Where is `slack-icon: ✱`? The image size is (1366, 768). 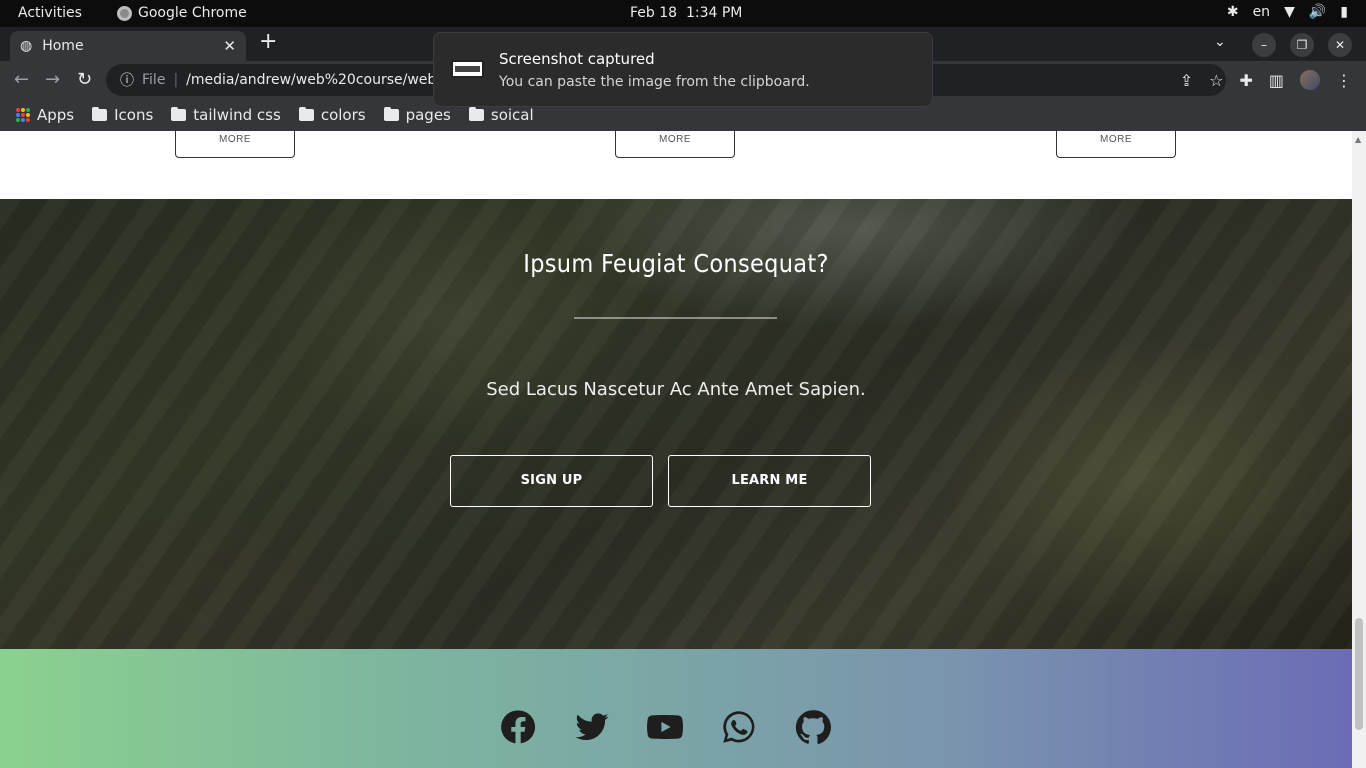
slack-icon: ✱ is located at coordinates (1232, 12).